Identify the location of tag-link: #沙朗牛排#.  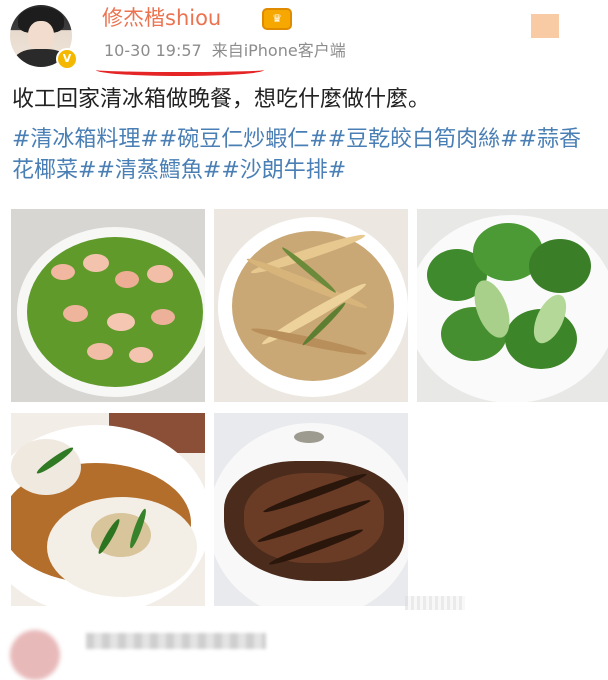
(283, 170).